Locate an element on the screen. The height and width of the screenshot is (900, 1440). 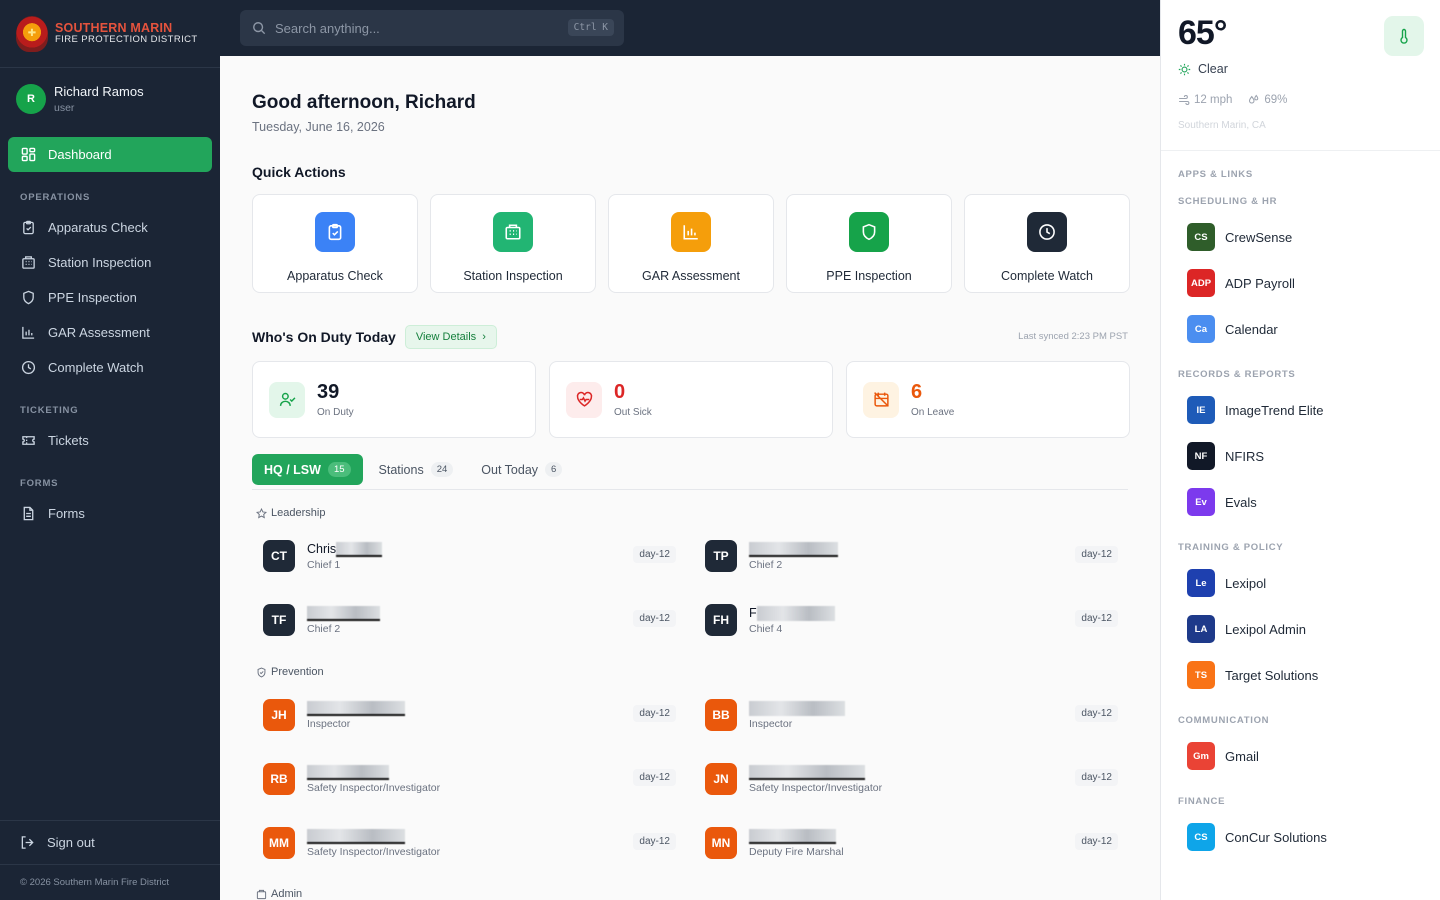
sidebar-item-tickets: Tickets is located at coordinates (110, 440).